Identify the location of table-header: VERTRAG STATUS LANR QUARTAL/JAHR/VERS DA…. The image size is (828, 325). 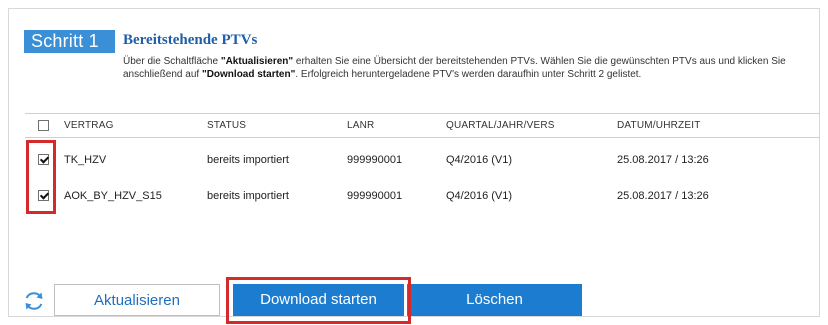
(422, 126).